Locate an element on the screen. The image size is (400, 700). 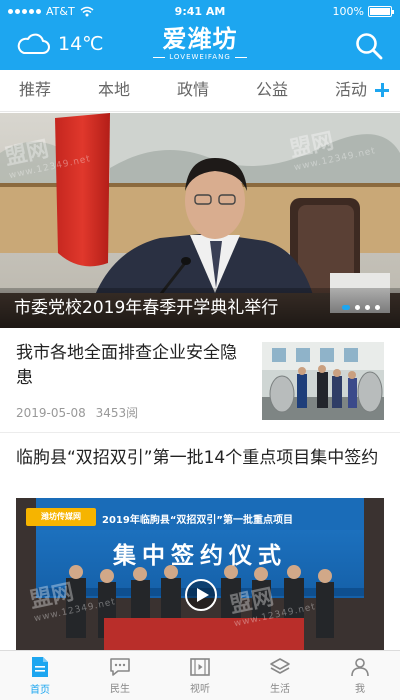
play-icon is located at coordinates (201, 595).